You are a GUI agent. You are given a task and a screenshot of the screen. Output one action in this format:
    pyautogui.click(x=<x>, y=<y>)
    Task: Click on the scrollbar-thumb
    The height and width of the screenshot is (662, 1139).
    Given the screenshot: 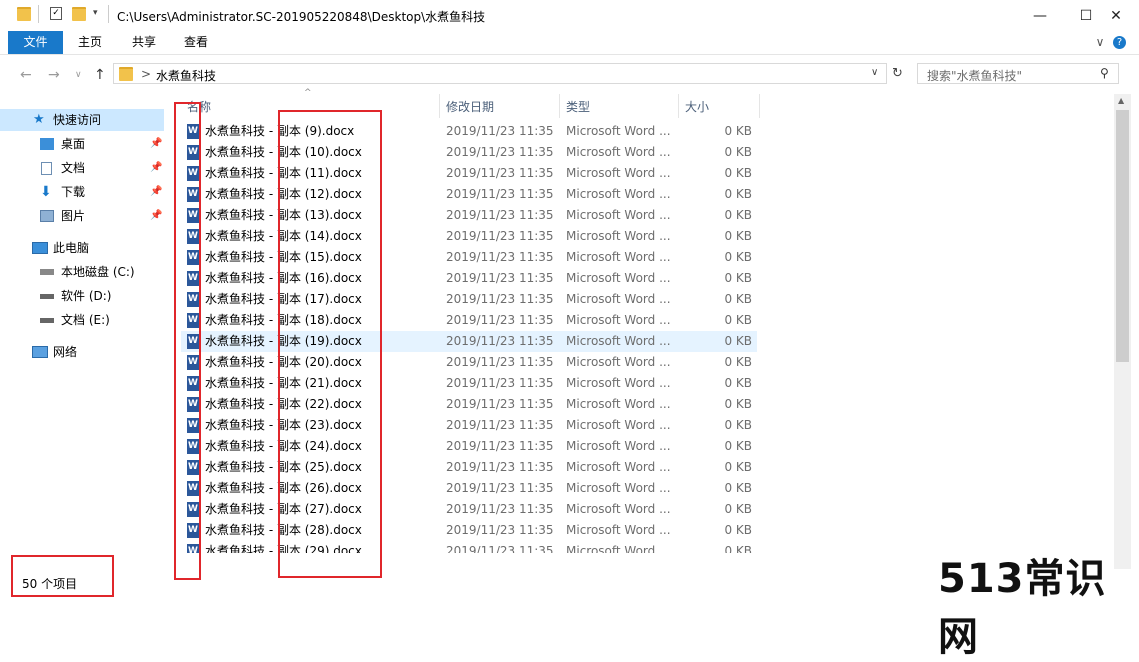 What is the action you would take?
    pyautogui.click(x=1122, y=236)
    